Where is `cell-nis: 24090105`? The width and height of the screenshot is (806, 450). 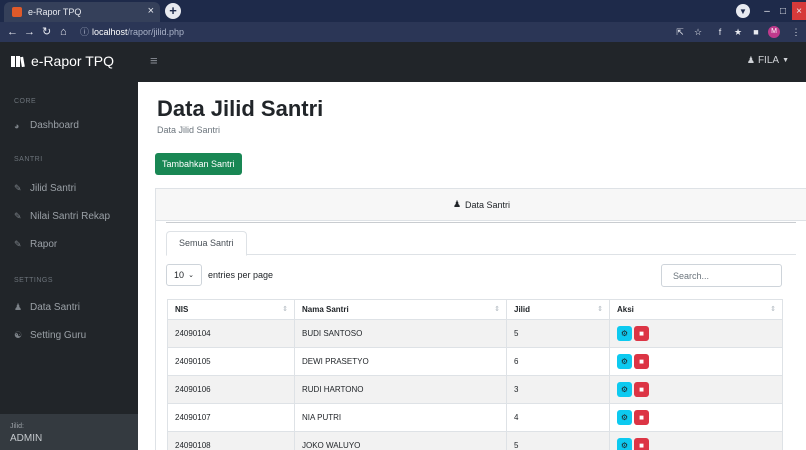 cell-nis: 24090105 is located at coordinates (231, 361).